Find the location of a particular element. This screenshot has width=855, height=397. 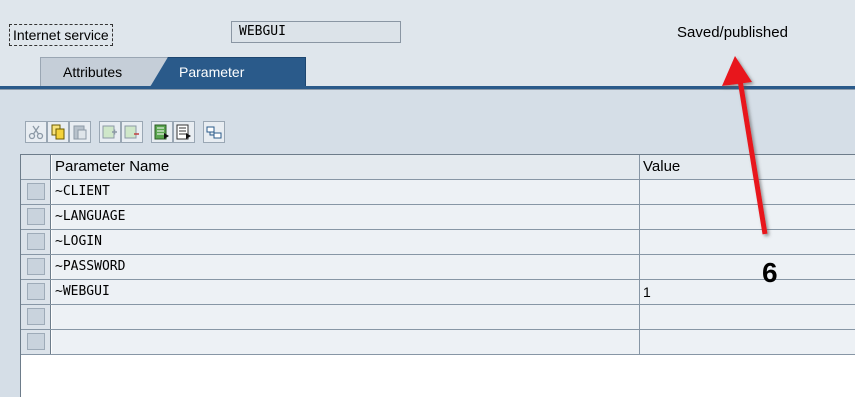

tab-parameter: Parameter is located at coordinates (228, 72).